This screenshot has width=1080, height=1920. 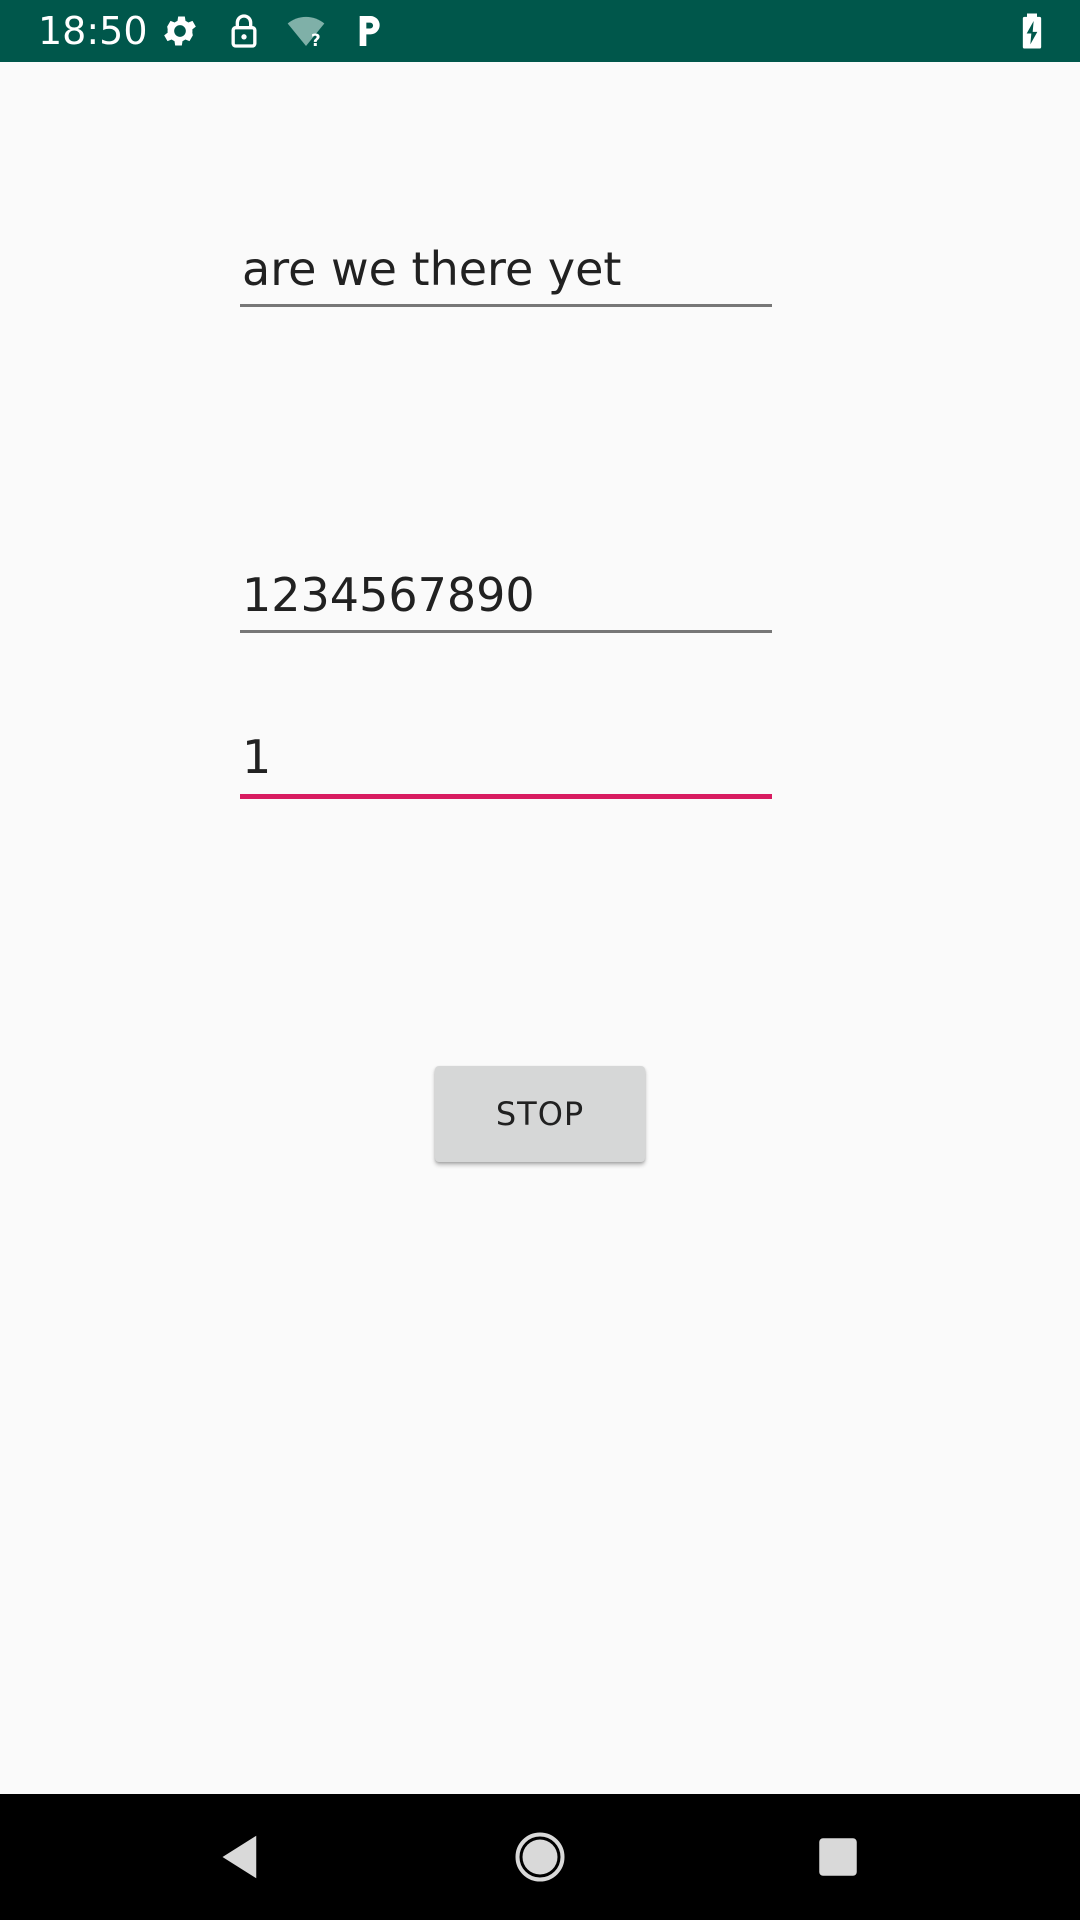 What do you see at coordinates (93, 31) in the screenshot?
I see `status-time: 18:50` at bounding box center [93, 31].